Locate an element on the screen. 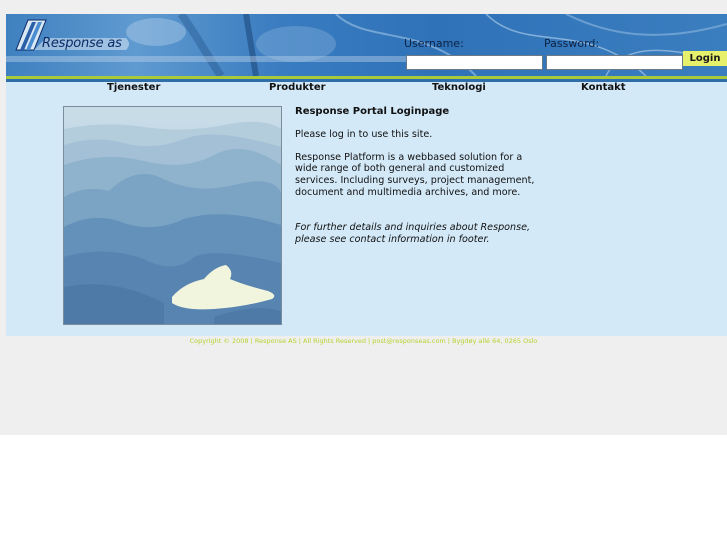  header-banner: Response as Username: Password: Login is located at coordinates (366, 45).